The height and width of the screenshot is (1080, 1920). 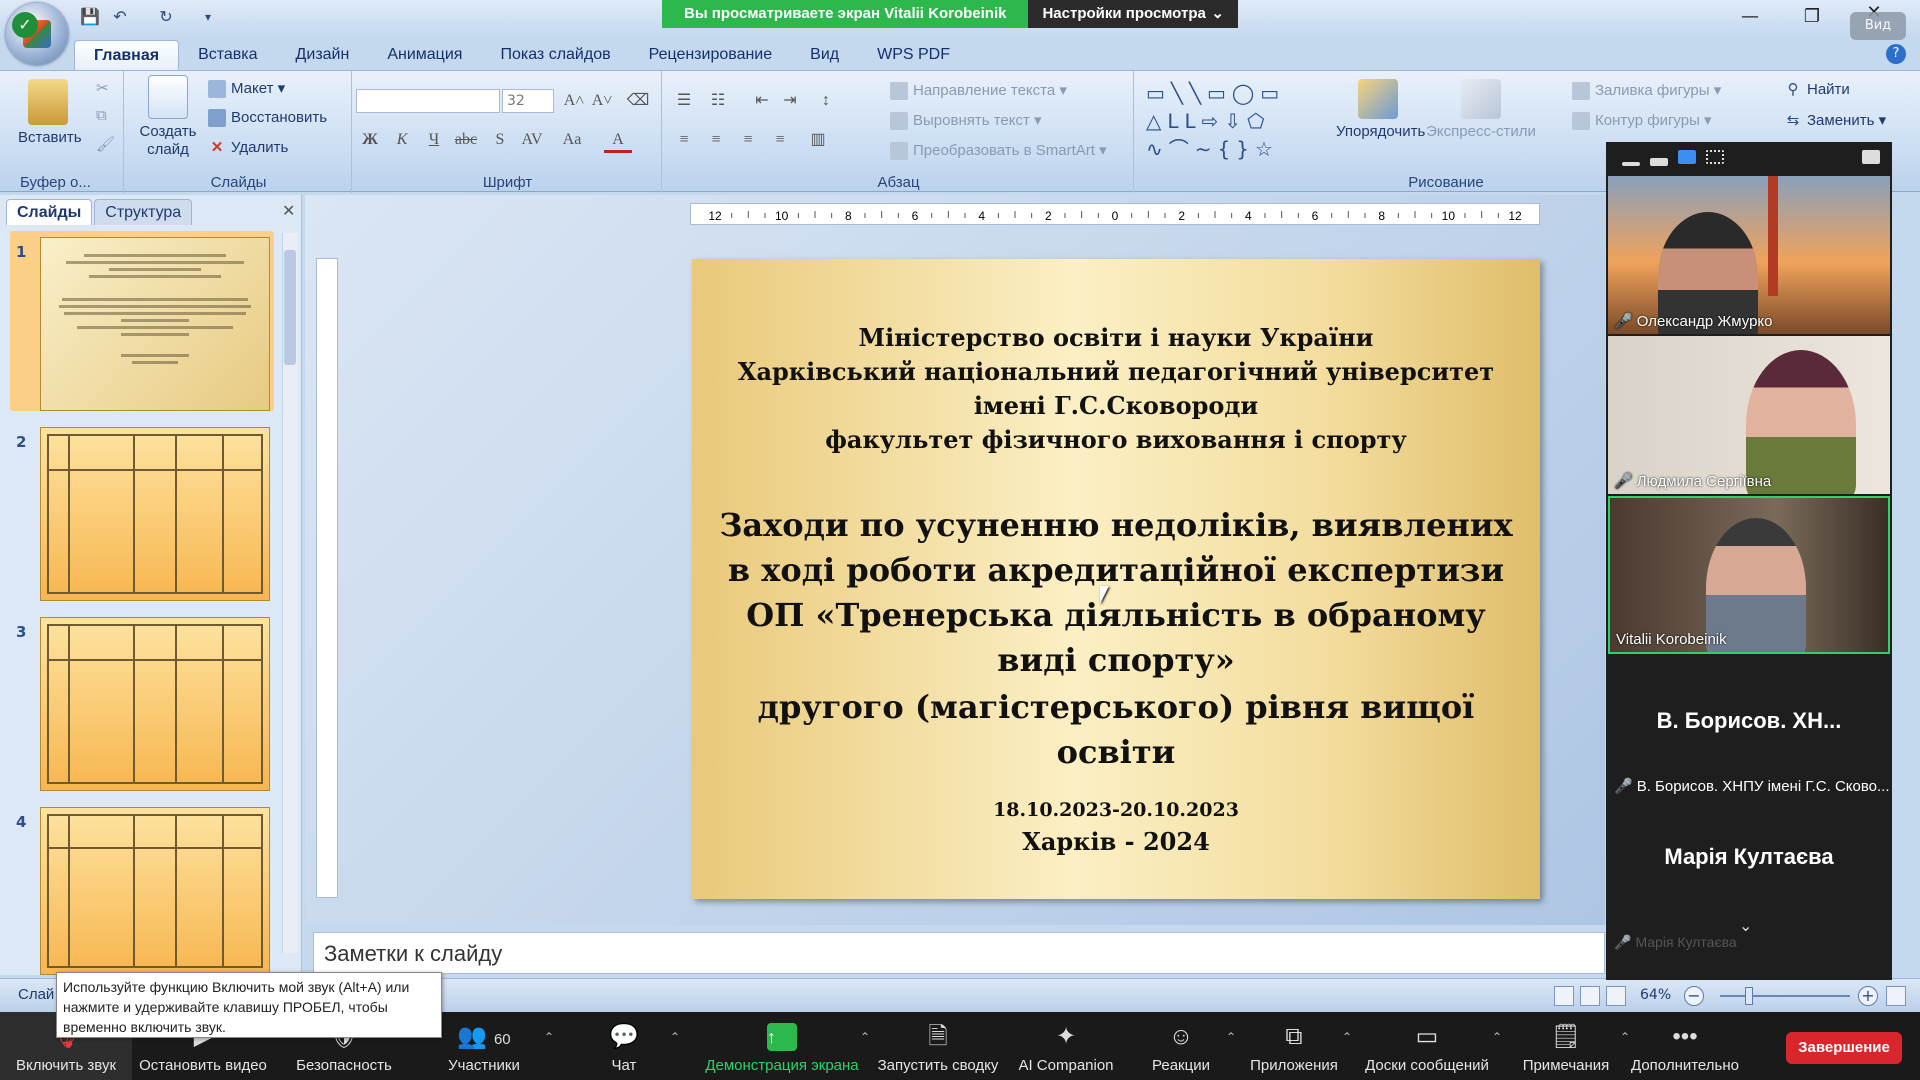 What do you see at coordinates (913, 55) in the screenshot?
I see `tab-7: WPS PDF` at bounding box center [913, 55].